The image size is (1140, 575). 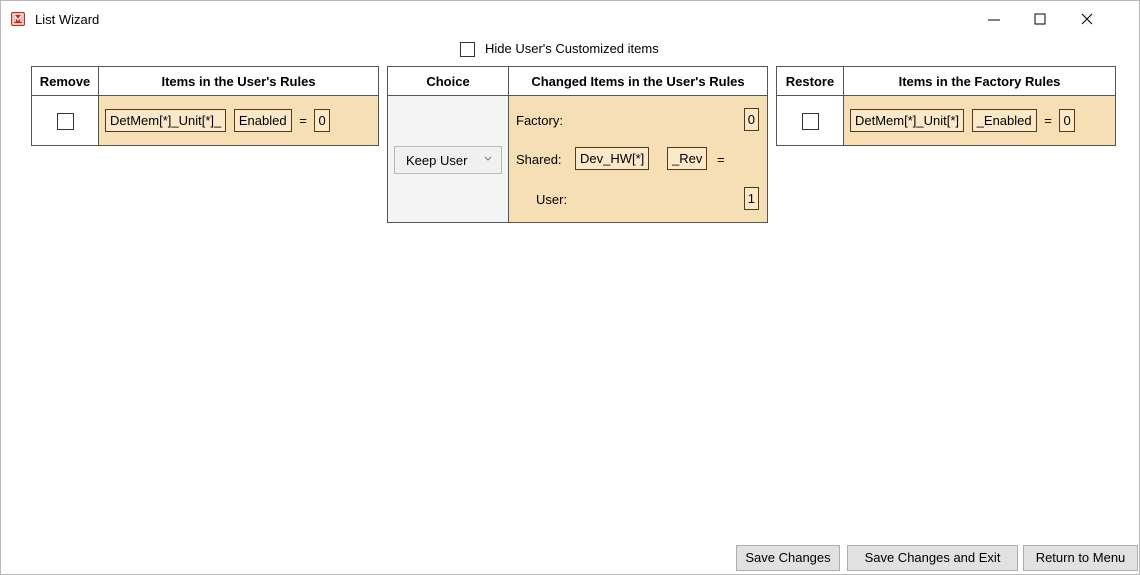 What do you see at coordinates (238, 81) in the screenshot?
I see `user-items-column-header: Items in the User's Rules` at bounding box center [238, 81].